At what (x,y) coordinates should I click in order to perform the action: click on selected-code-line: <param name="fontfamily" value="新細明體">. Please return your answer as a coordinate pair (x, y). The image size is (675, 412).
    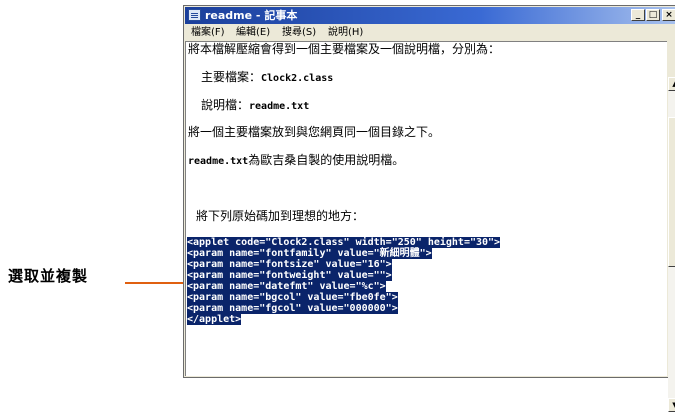
    Looking at the image, I should click on (309, 253).